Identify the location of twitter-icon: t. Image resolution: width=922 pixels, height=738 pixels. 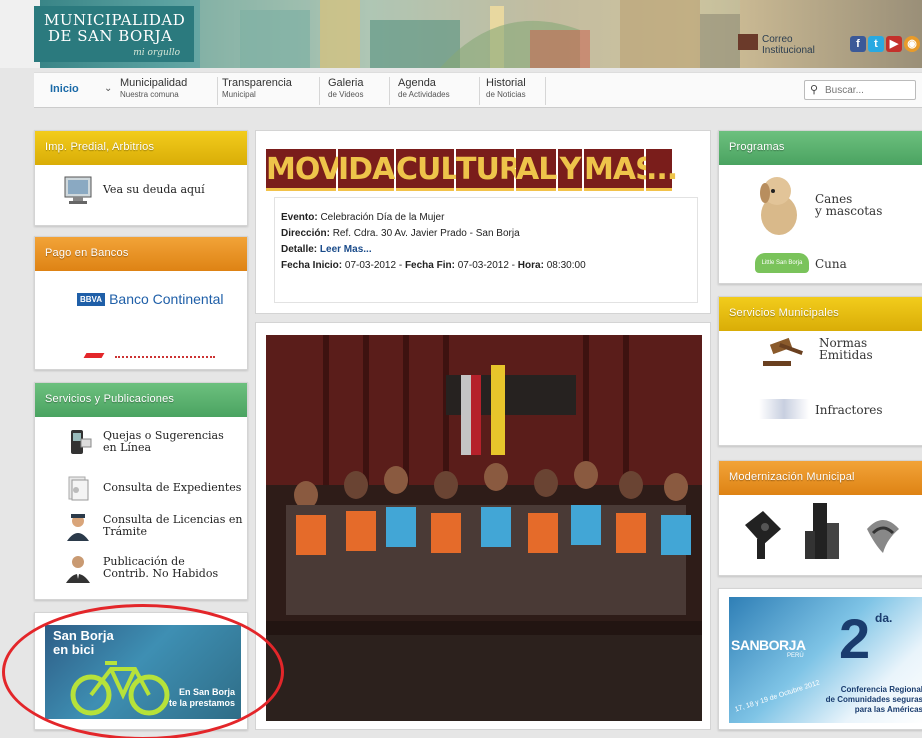
(876, 44).